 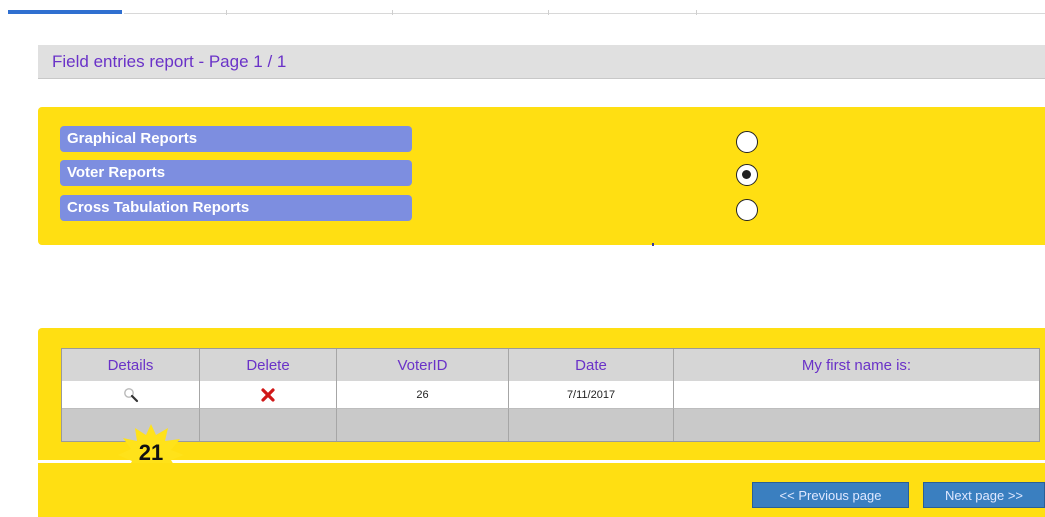 What do you see at coordinates (65, 12) in the screenshot?
I see `tab-active-indicator` at bounding box center [65, 12].